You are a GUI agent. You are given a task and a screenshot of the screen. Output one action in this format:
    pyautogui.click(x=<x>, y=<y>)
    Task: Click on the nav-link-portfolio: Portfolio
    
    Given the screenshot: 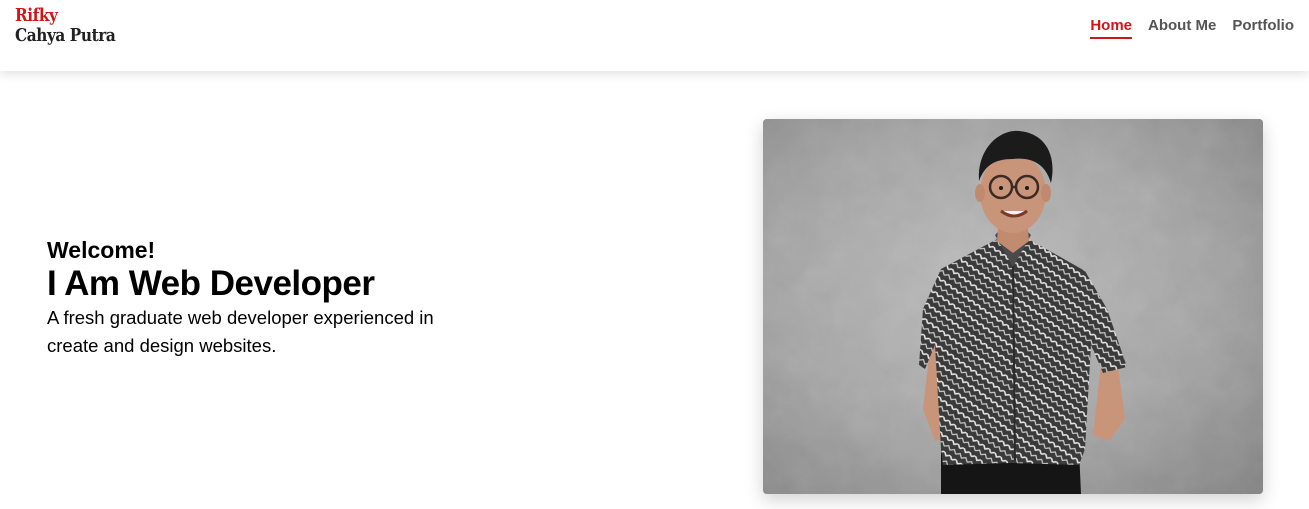 What is the action you would take?
    pyautogui.click(x=1263, y=28)
    